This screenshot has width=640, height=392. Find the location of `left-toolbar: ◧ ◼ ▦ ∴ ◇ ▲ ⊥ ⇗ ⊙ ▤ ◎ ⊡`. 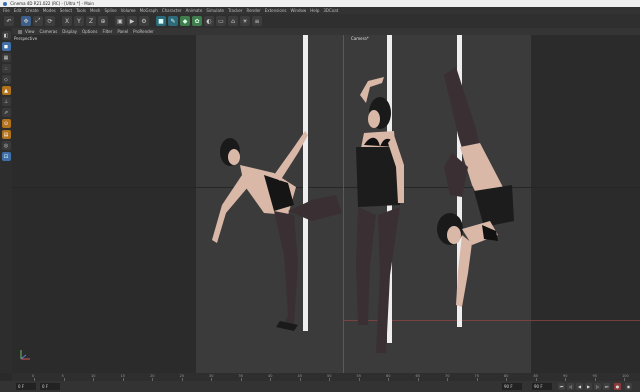

left-toolbar: ◧ ◼ ▦ ∴ ◇ ▲ ⊥ ⇗ ⊙ ▤ ◎ ⊡ is located at coordinates (6, 200).